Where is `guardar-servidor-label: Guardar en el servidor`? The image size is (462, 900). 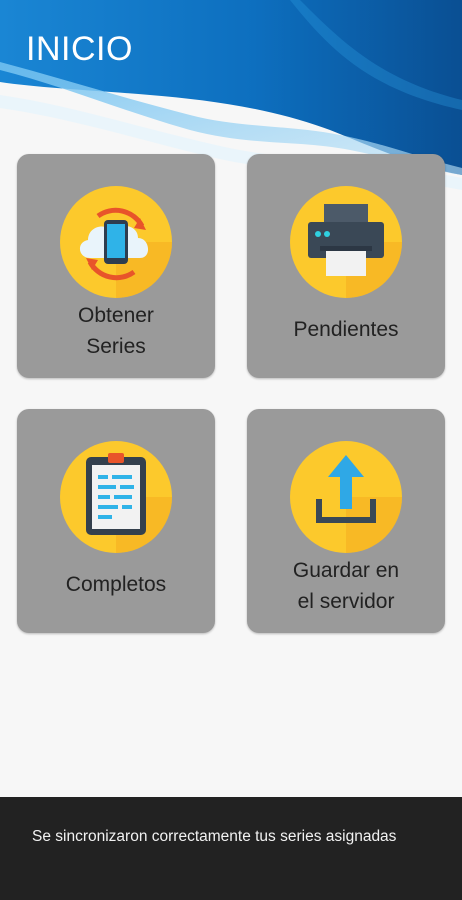
guardar-servidor-label: Guardar en el servidor is located at coordinates (346, 586).